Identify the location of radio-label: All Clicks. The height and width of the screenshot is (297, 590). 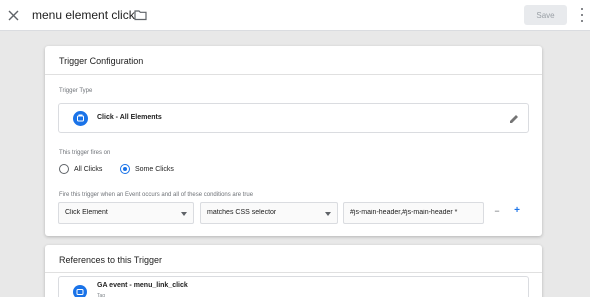
(88, 169).